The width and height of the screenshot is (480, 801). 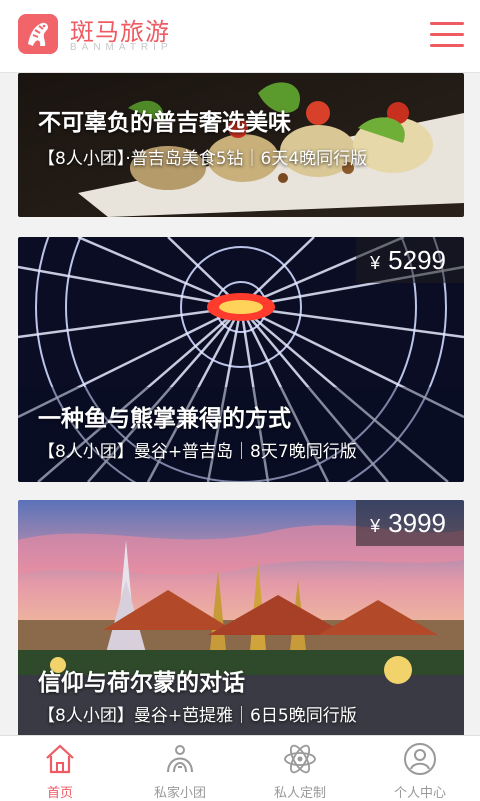 What do you see at coordinates (197, 452) in the screenshot?
I see `trip-subtitle: 【8人小团】曼谷+普吉岛｜8天7晚同行版` at bounding box center [197, 452].